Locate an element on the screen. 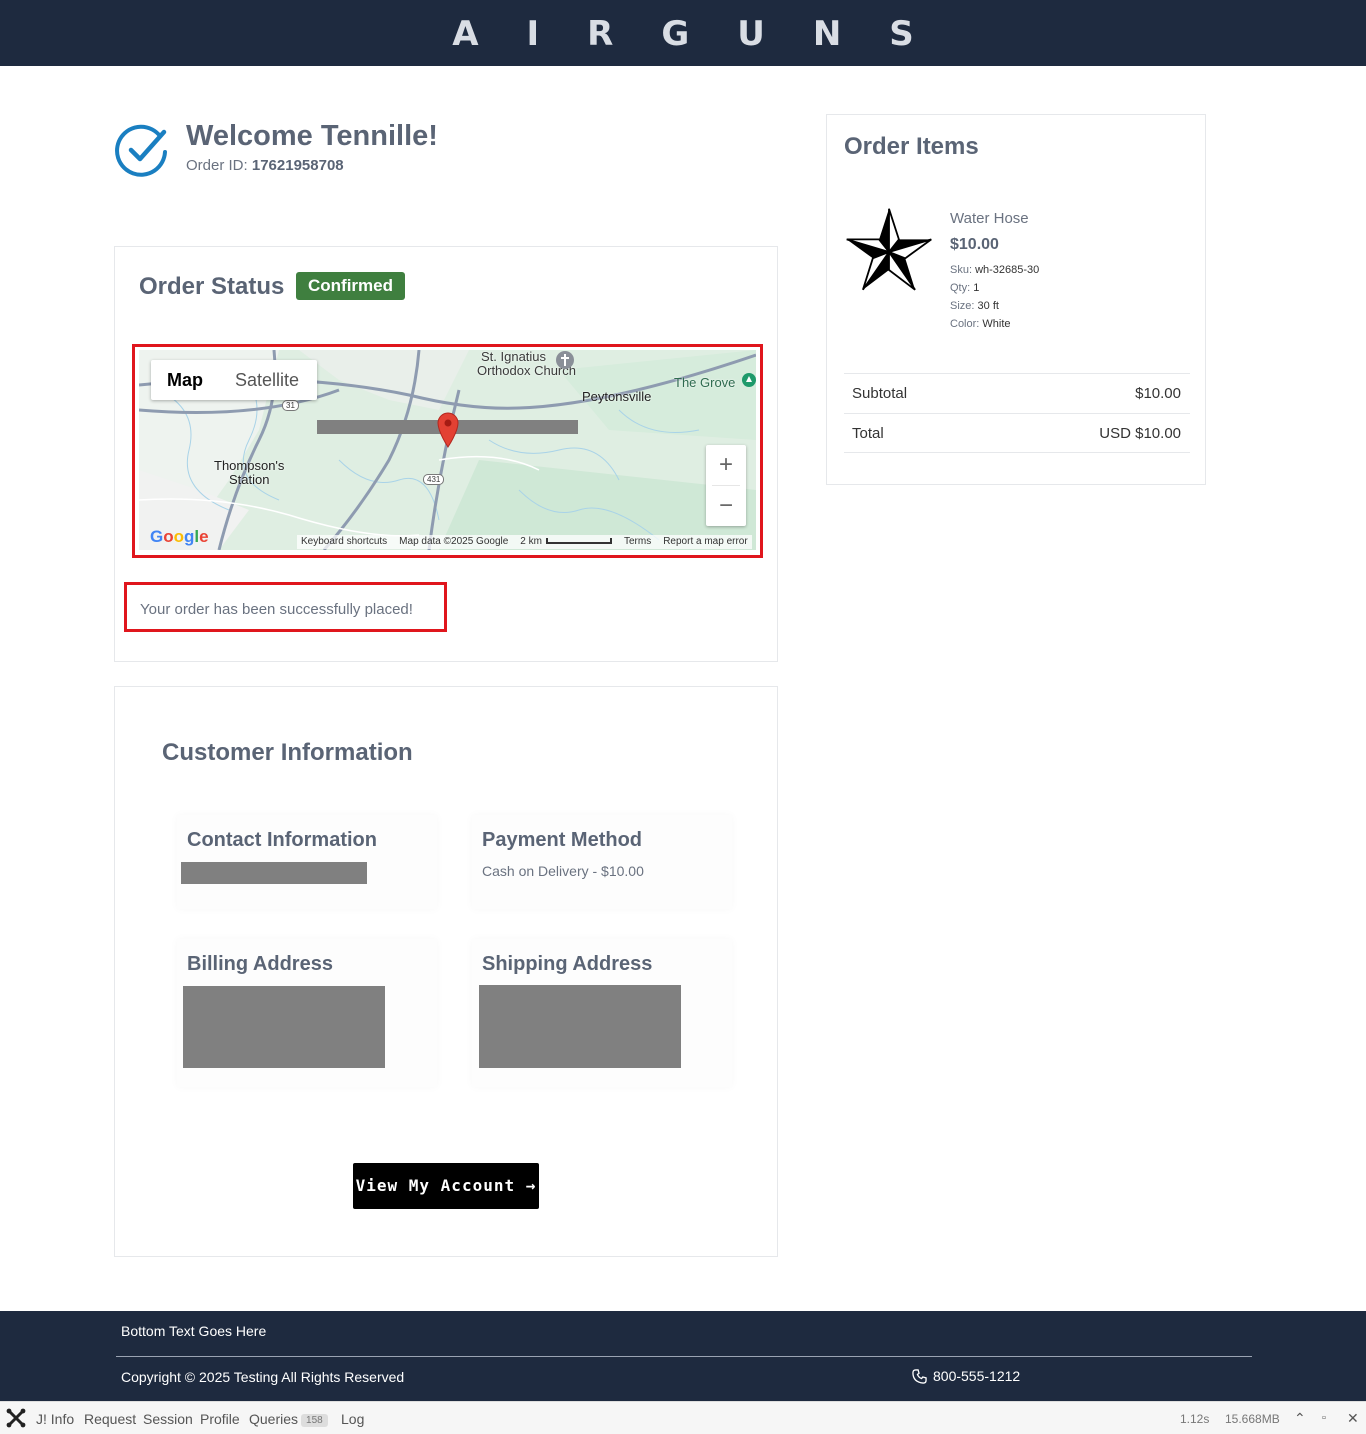  success-highlight-frame: Your order has been successfully placed! is located at coordinates (285, 607).